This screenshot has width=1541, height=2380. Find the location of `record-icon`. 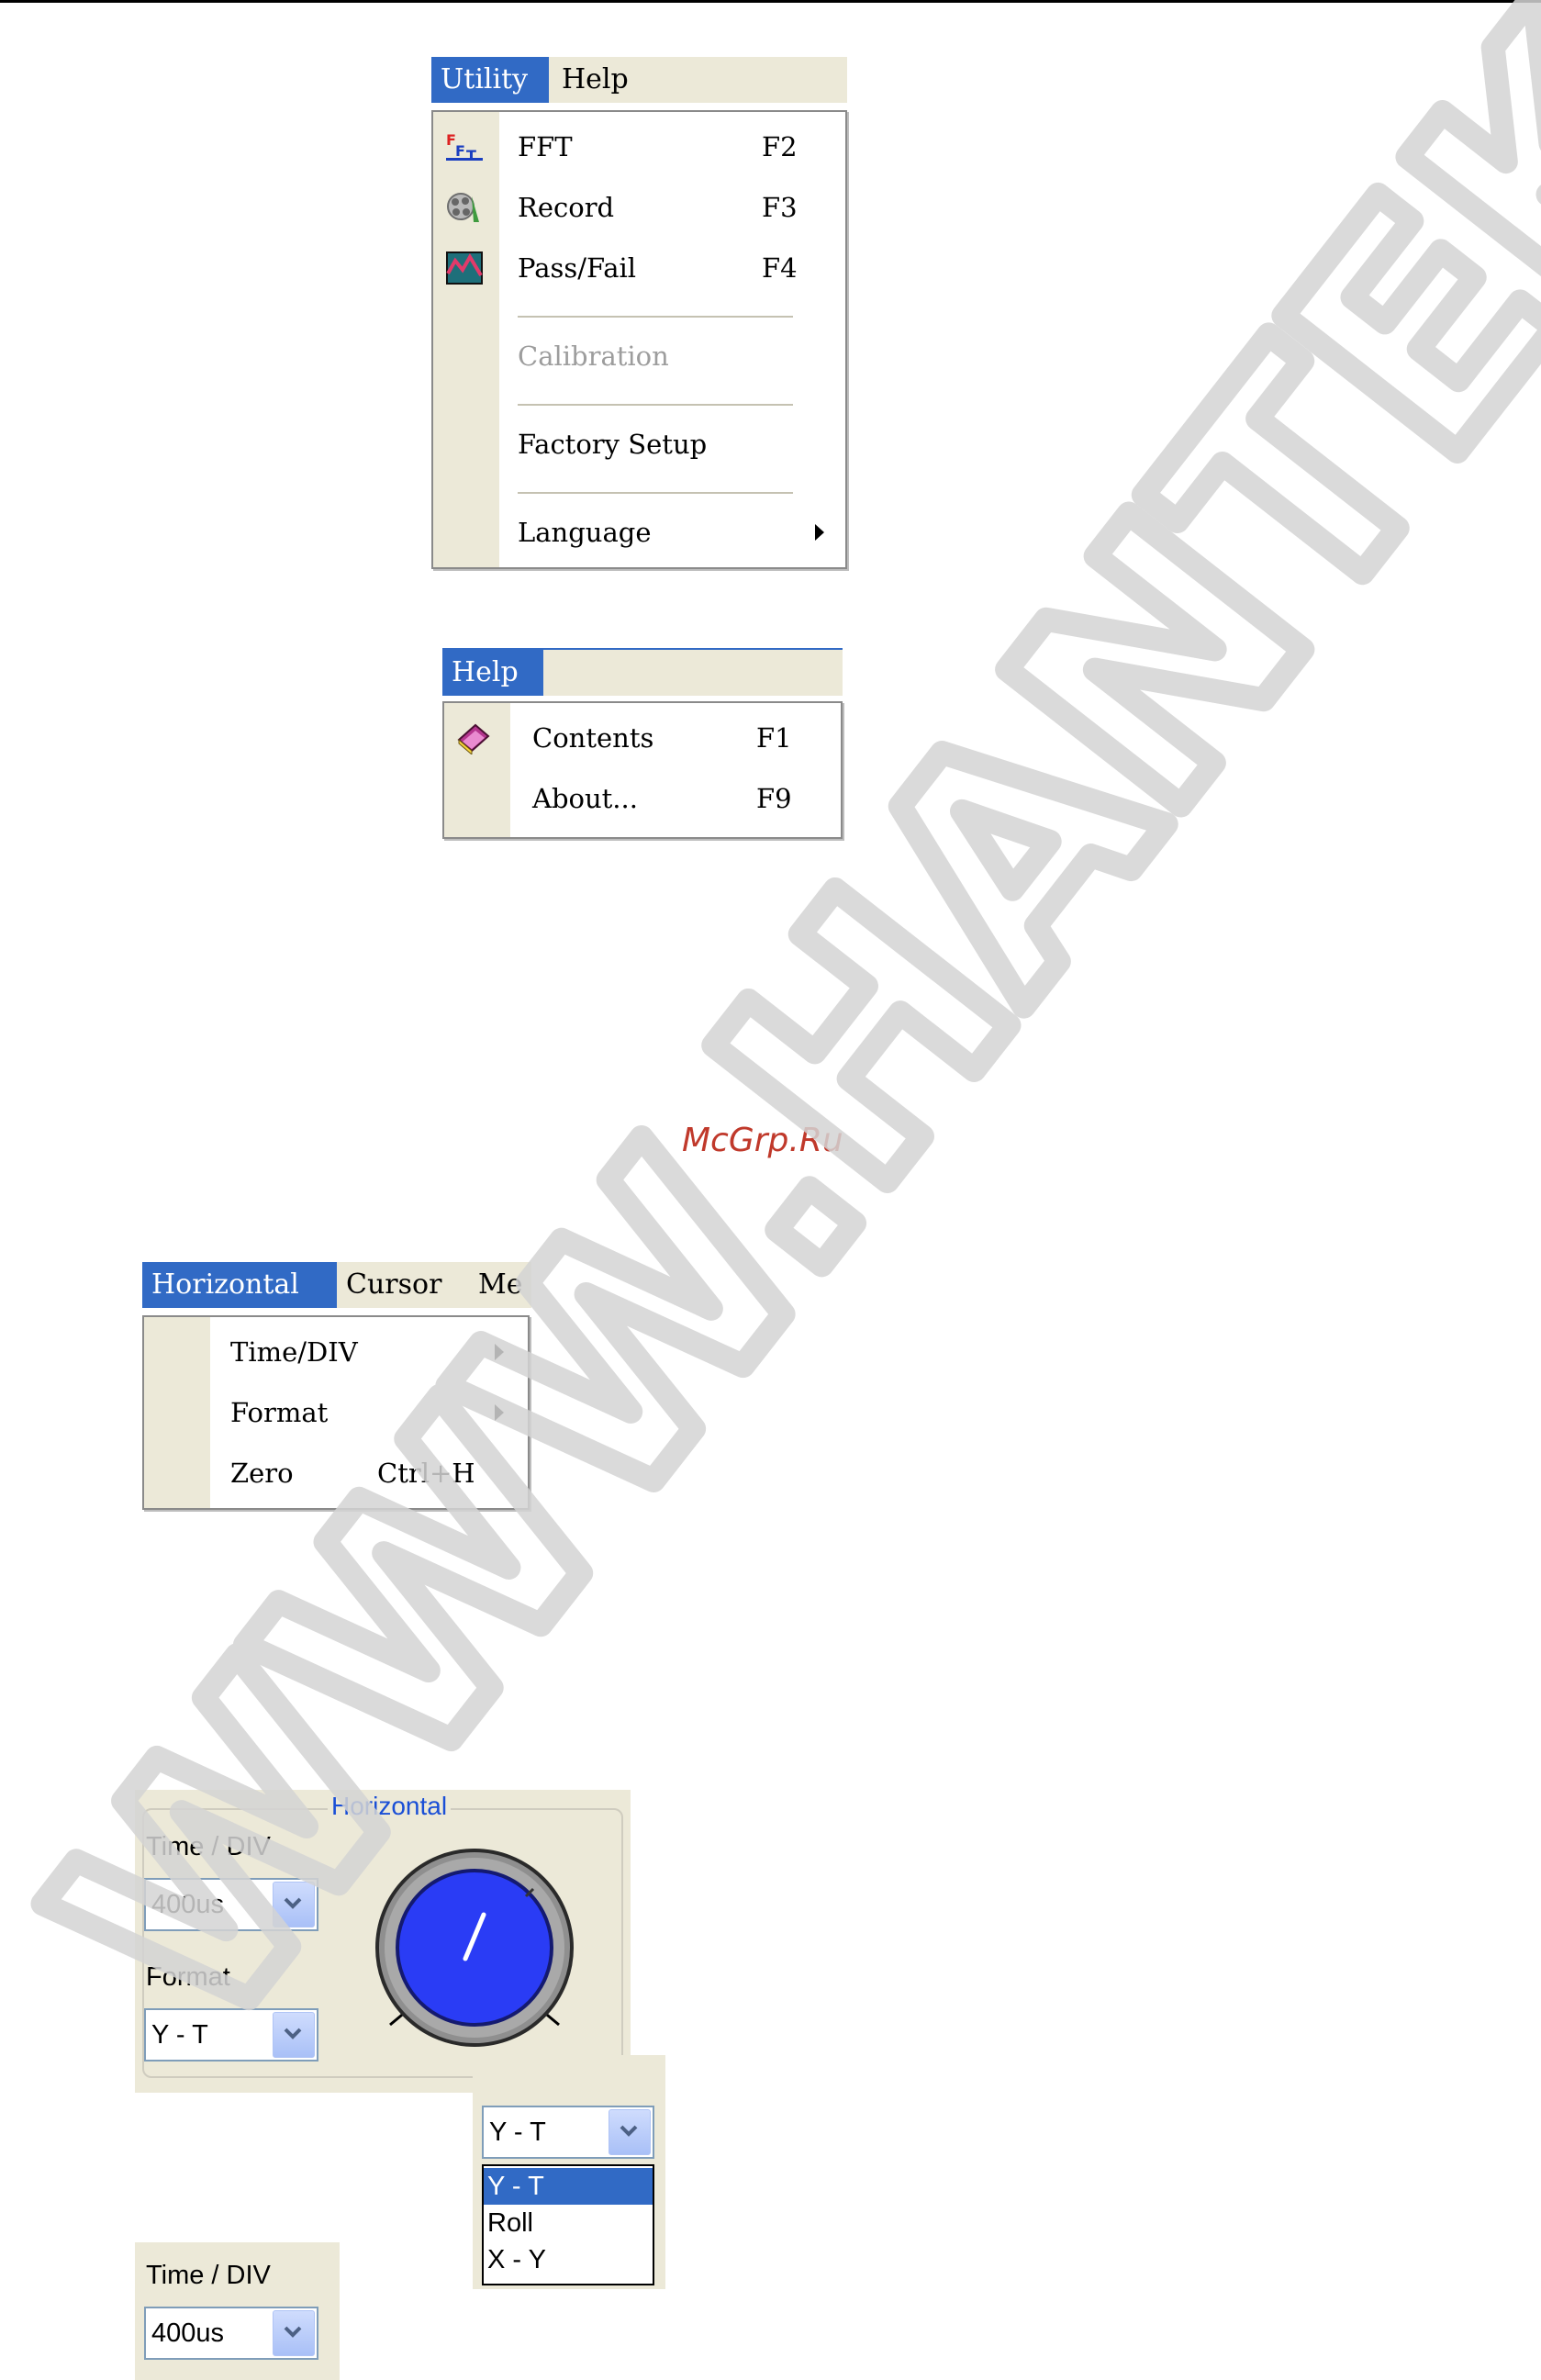

record-icon is located at coordinates (463, 207).